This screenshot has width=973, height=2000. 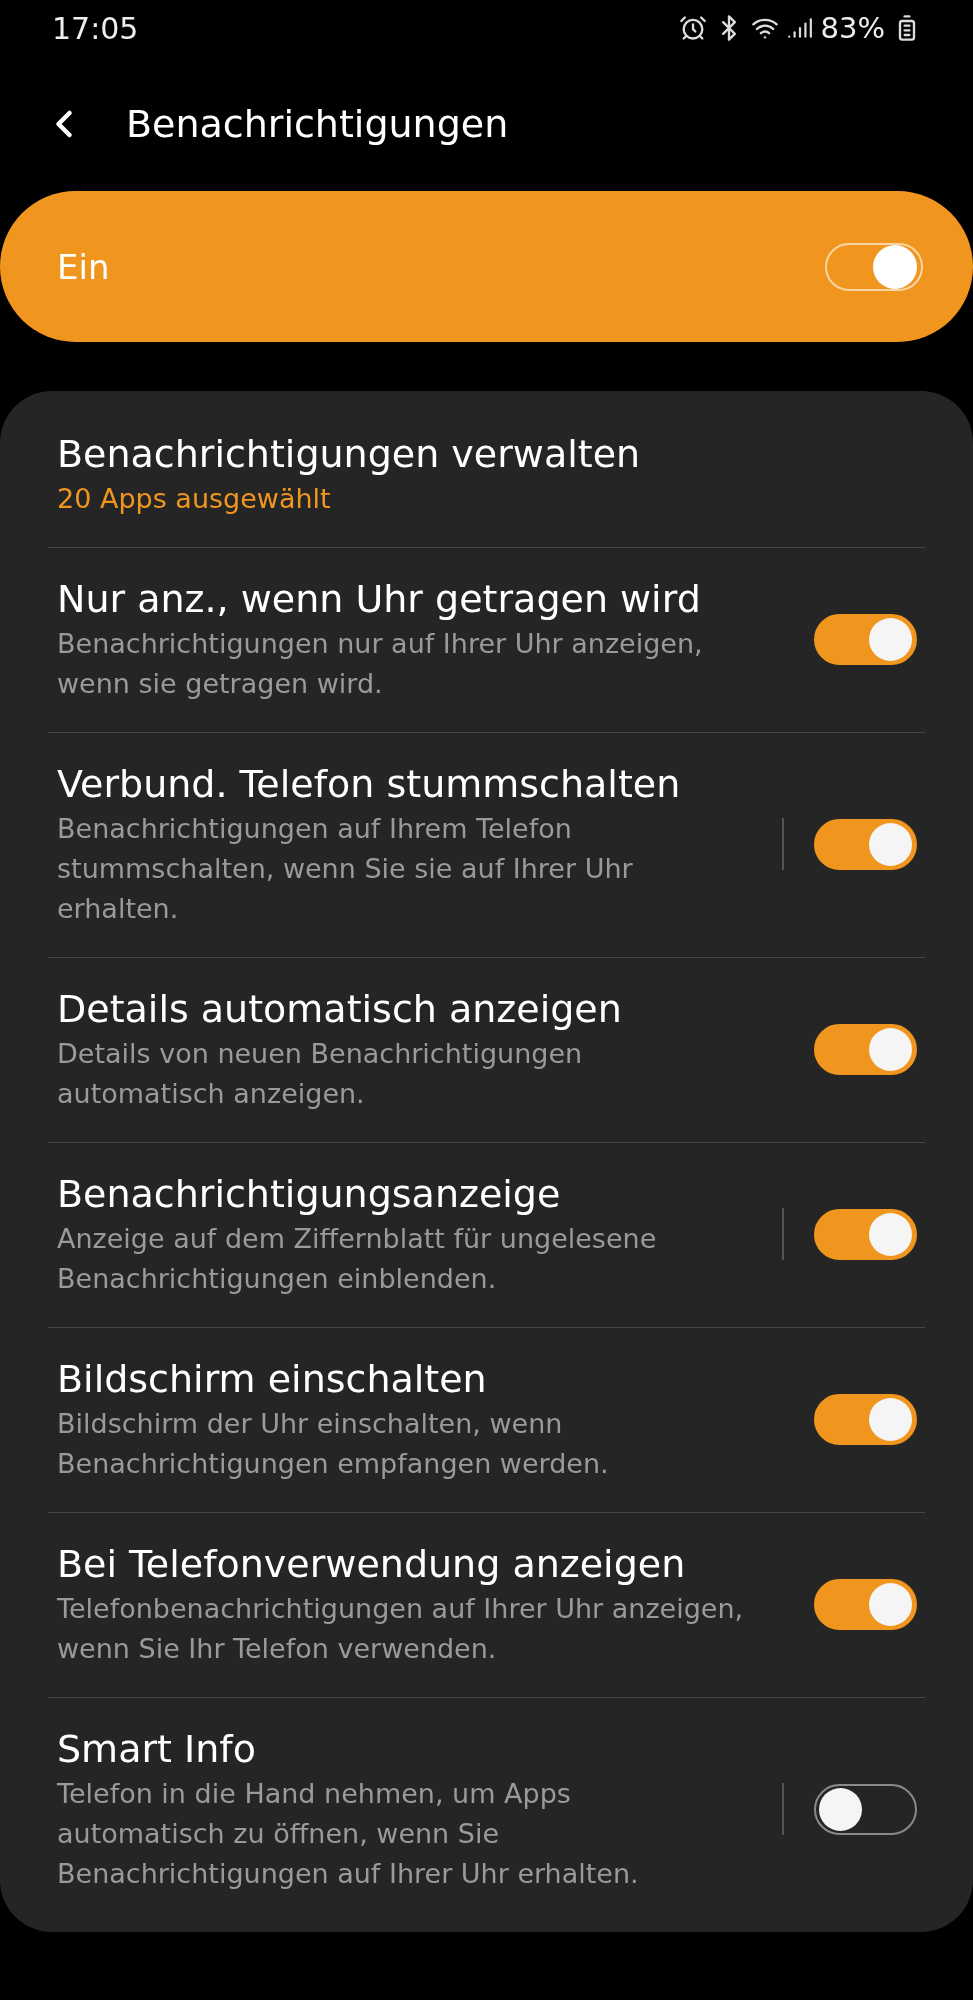 What do you see at coordinates (852, 28) in the screenshot?
I see `battery-level: 83%` at bounding box center [852, 28].